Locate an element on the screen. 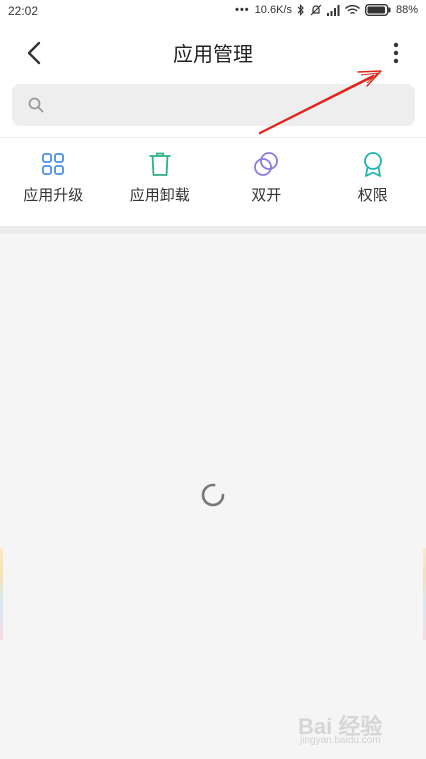 The image size is (426, 759). dual-circle-icon is located at coordinates (266, 164).